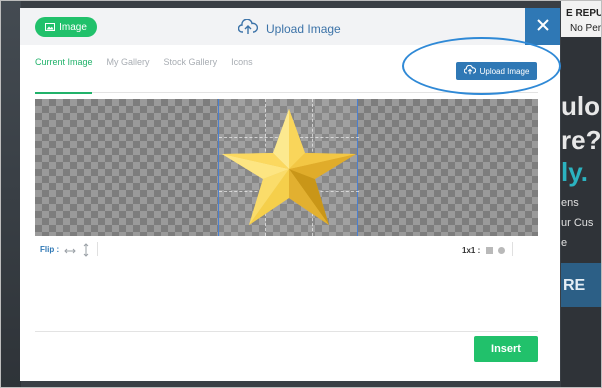 This screenshot has width=602, height=388. What do you see at coordinates (63, 93) in the screenshot?
I see `active-tab-indicator` at bounding box center [63, 93].